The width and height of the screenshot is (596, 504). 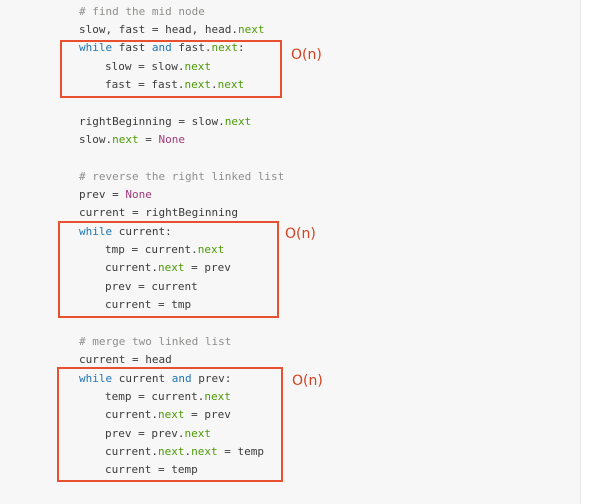 I want to click on code-line-comment: # find the mid node, so click(x=142, y=12).